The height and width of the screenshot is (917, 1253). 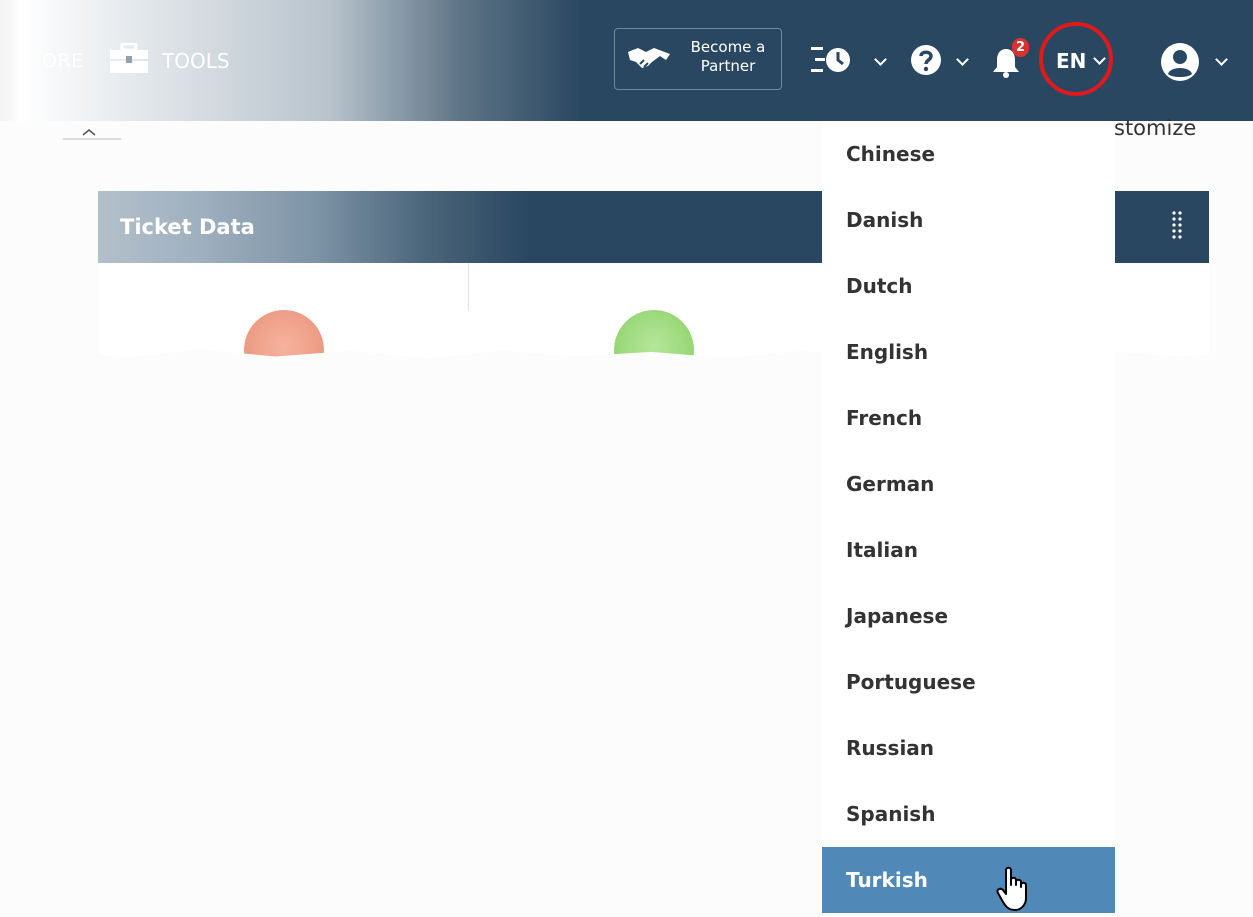 What do you see at coordinates (649, 58) in the screenshot?
I see `handshake-icon` at bounding box center [649, 58].